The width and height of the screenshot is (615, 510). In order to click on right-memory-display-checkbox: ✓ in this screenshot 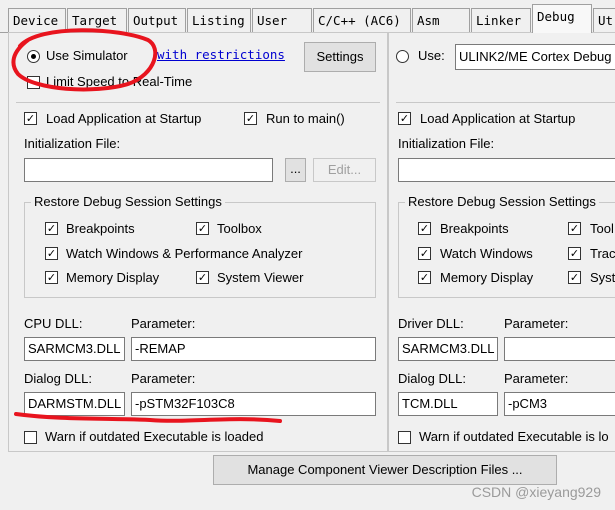, I will do `click(424, 277)`.